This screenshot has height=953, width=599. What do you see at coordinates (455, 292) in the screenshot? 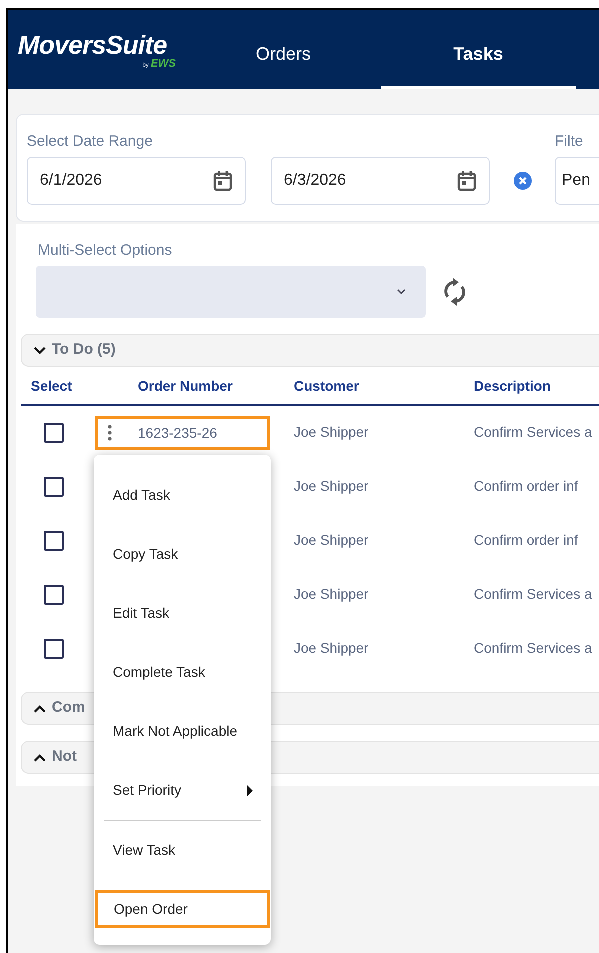
I see `refresh-icon` at bounding box center [455, 292].